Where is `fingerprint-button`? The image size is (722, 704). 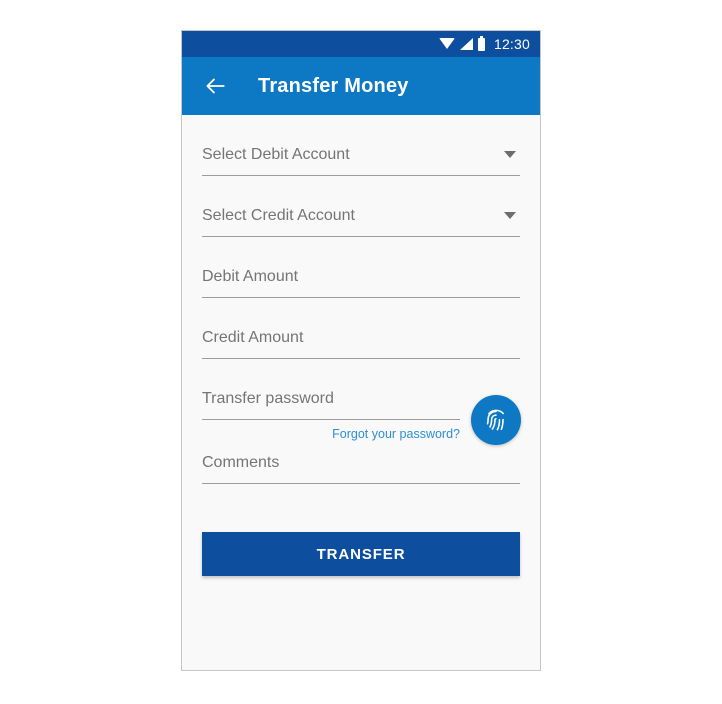
fingerprint-button is located at coordinates (496, 420).